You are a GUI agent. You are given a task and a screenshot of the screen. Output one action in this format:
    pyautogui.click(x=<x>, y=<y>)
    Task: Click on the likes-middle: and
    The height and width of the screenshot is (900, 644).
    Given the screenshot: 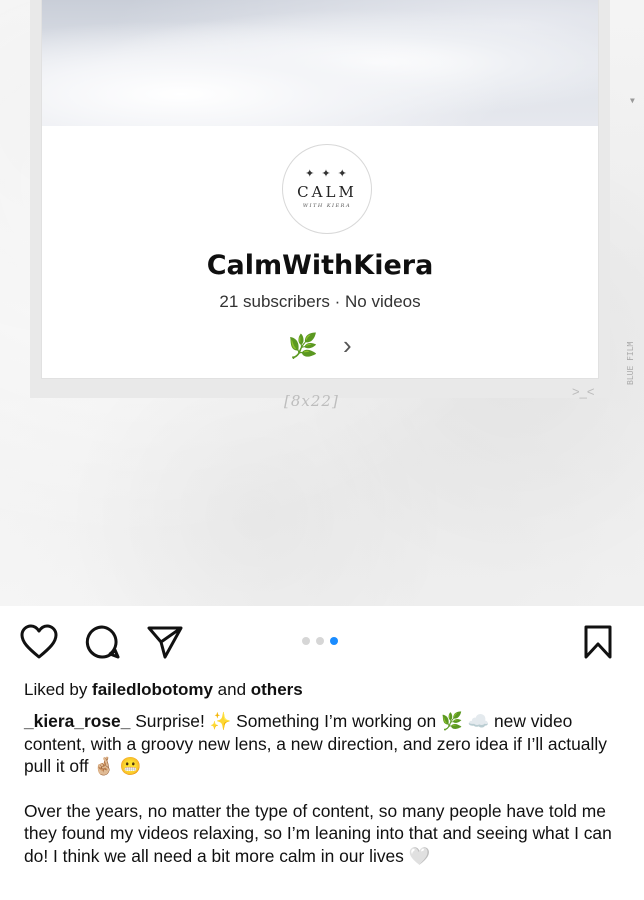 What is the action you would take?
    pyautogui.click(x=231, y=689)
    